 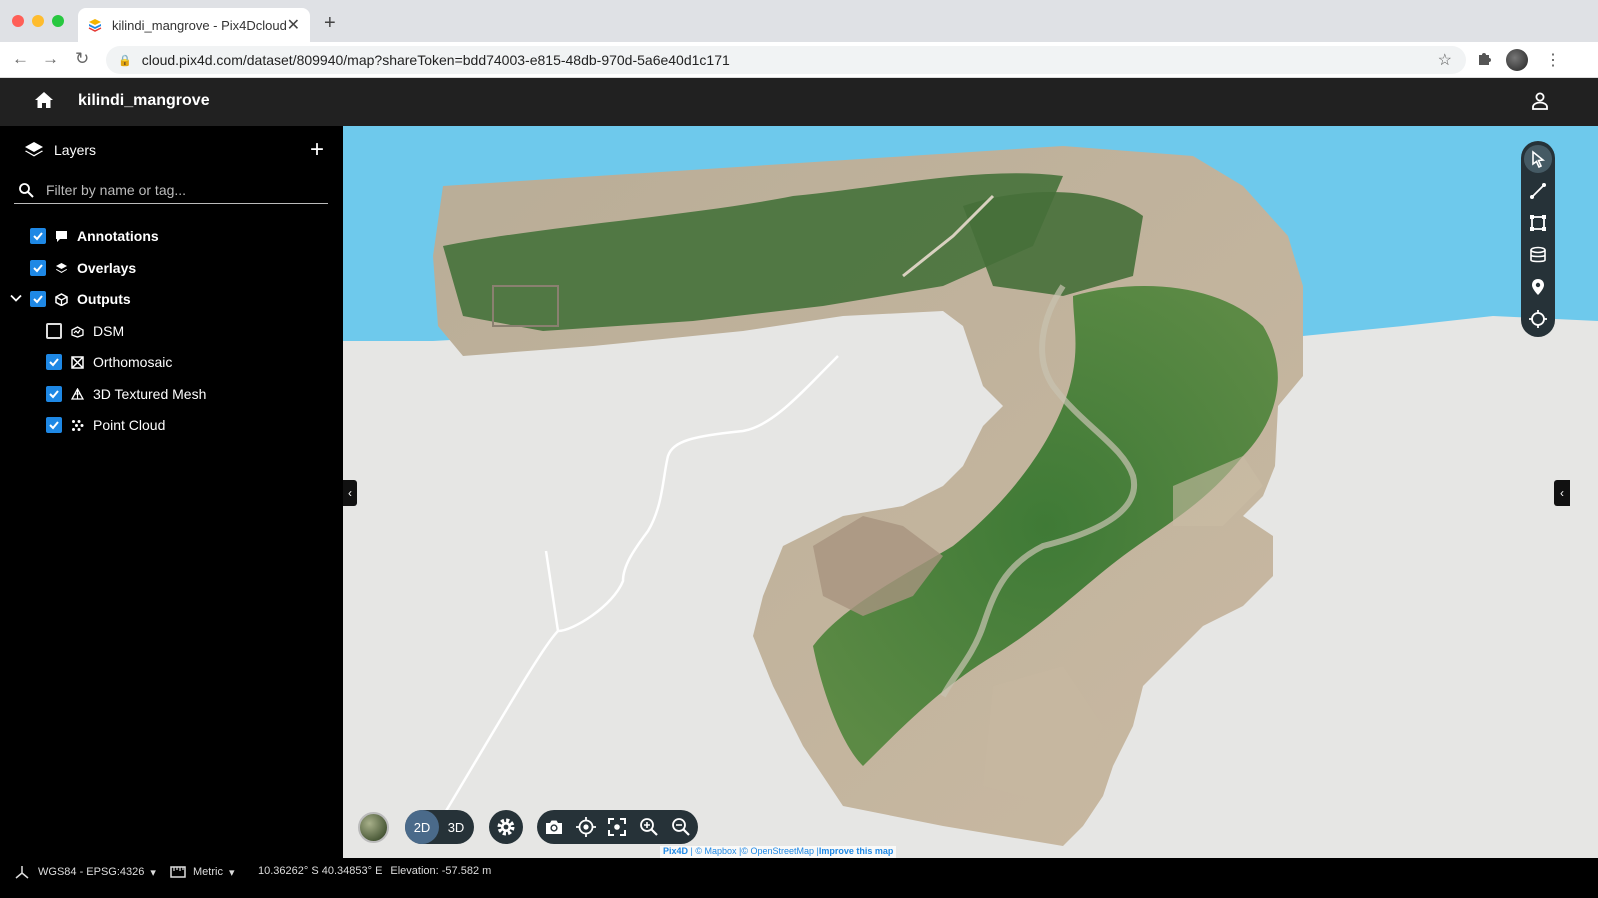 What do you see at coordinates (118, 236) in the screenshot?
I see `layer-label: Annotations` at bounding box center [118, 236].